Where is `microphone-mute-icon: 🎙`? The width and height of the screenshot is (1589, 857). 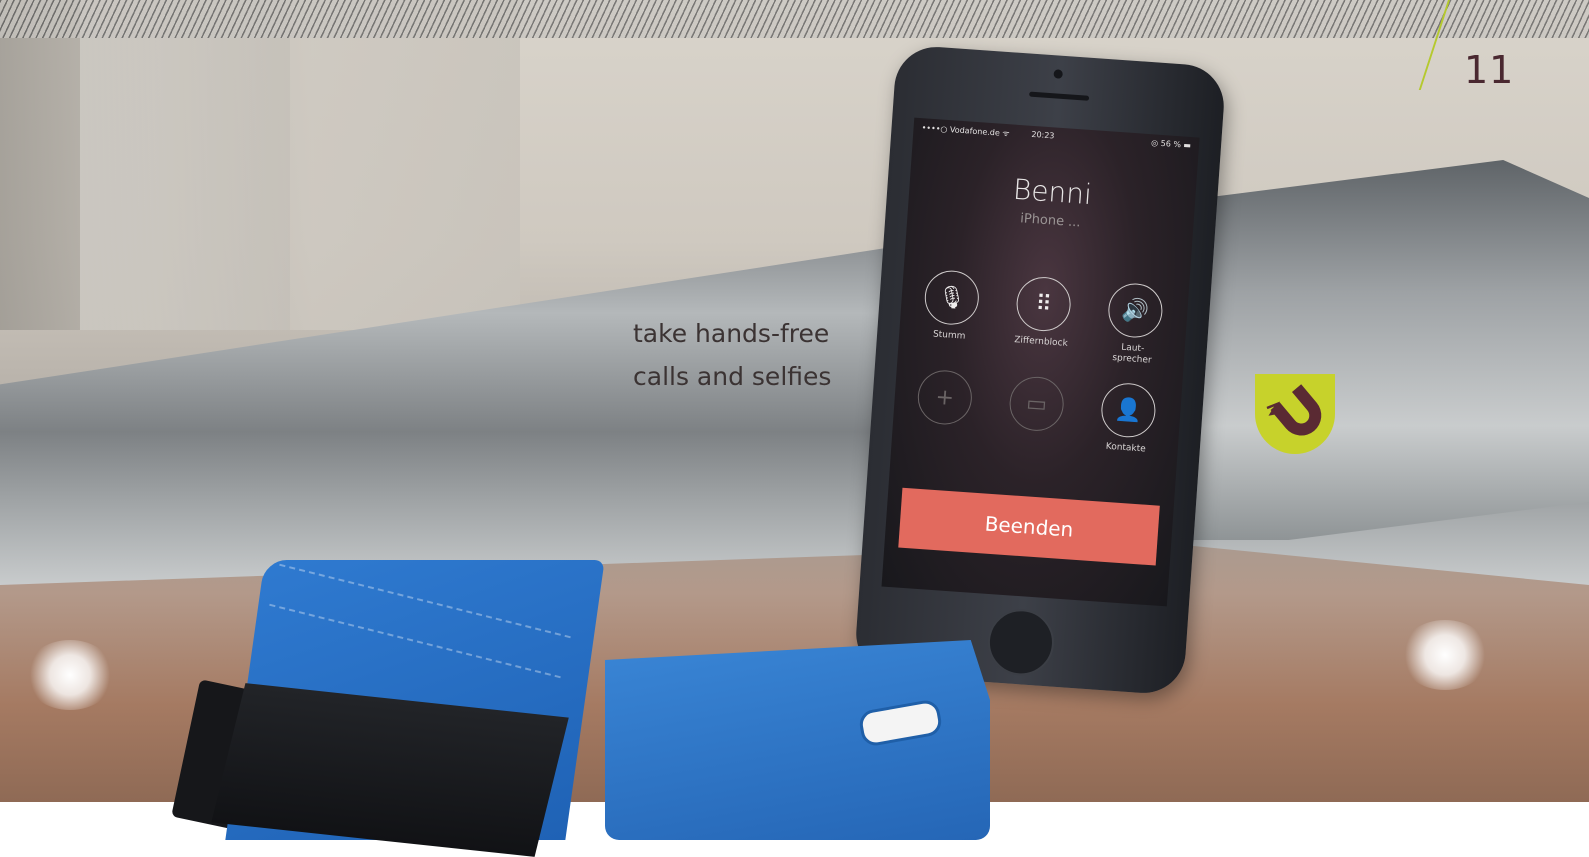 microphone-mute-icon: 🎙 is located at coordinates (952, 297).